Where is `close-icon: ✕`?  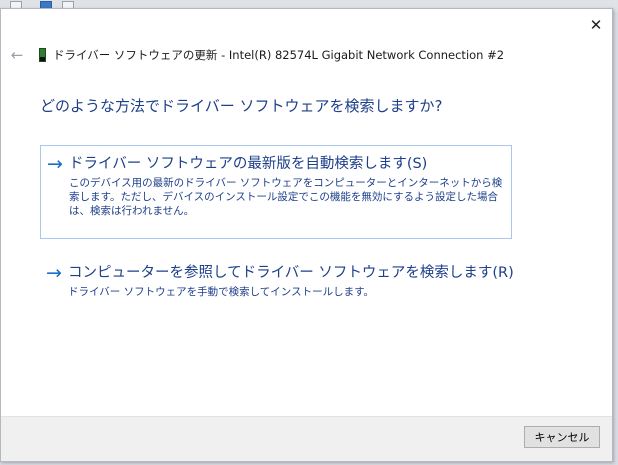 close-icon: ✕ is located at coordinates (596, 25).